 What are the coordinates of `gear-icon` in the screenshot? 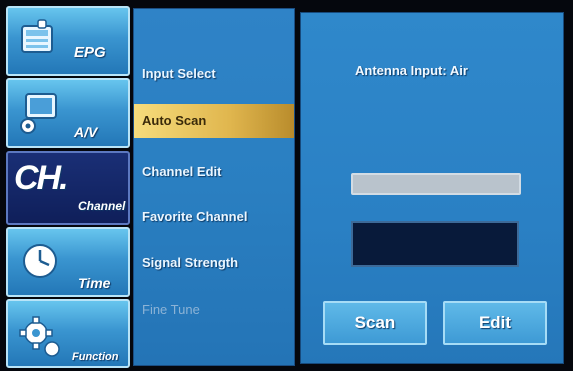 It's located at (39, 336).